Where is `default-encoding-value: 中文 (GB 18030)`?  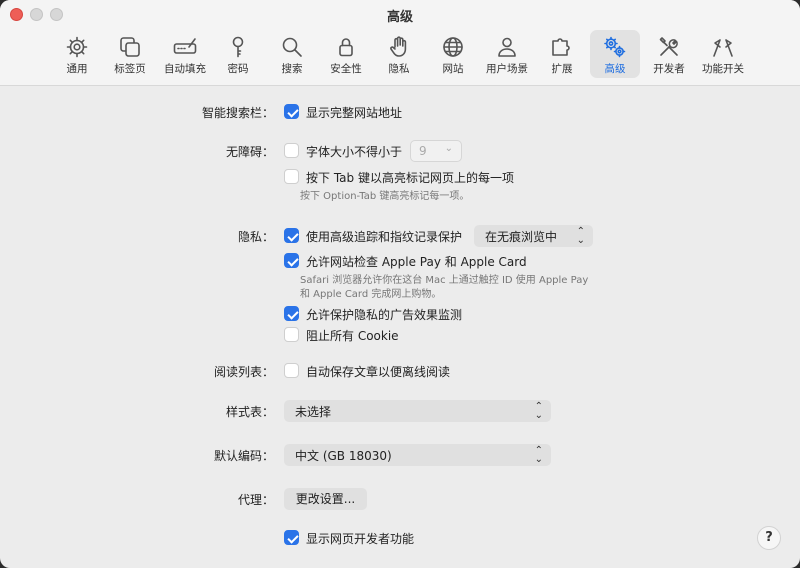
default-encoding-value: 中文 (GB 18030) is located at coordinates (343, 456).